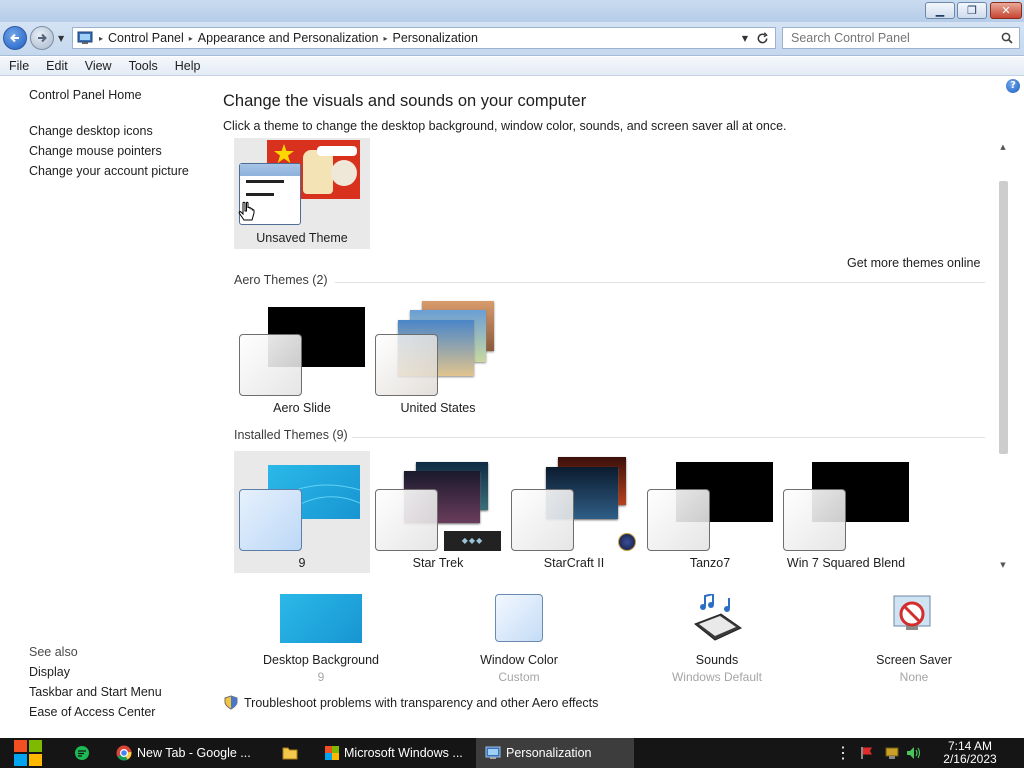 Image resolution: width=1024 pixels, height=768 pixels. I want to click on speech-bubble, so click(337, 151).